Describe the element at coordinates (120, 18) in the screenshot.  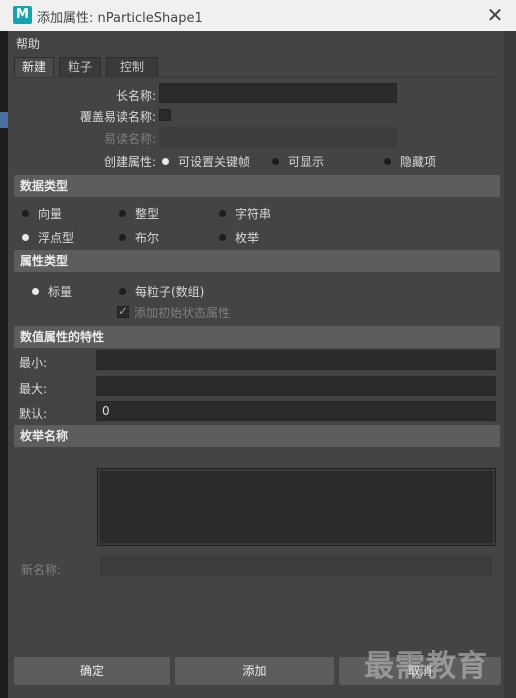
I see `window-title: 添加属性: nParticleShape1` at that location.